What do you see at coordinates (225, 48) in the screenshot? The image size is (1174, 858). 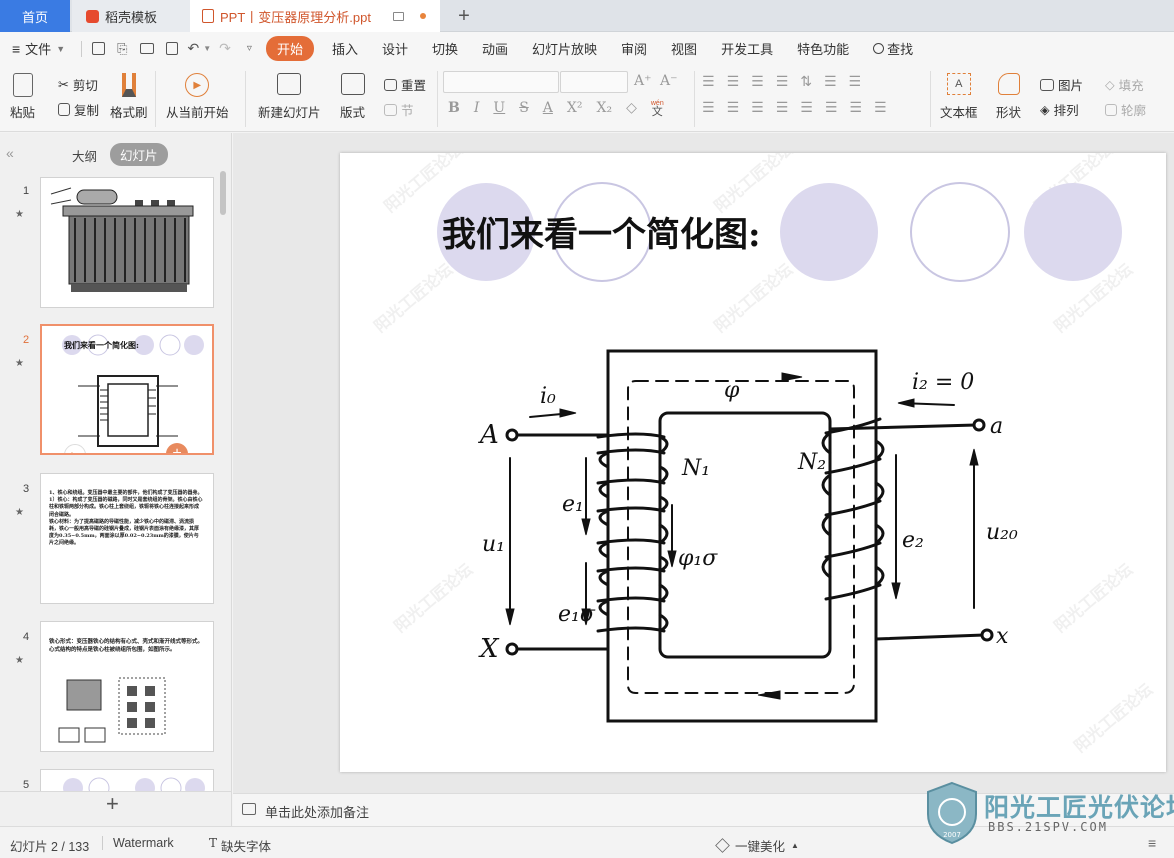 I see `redo-icon: ↷` at bounding box center [225, 48].